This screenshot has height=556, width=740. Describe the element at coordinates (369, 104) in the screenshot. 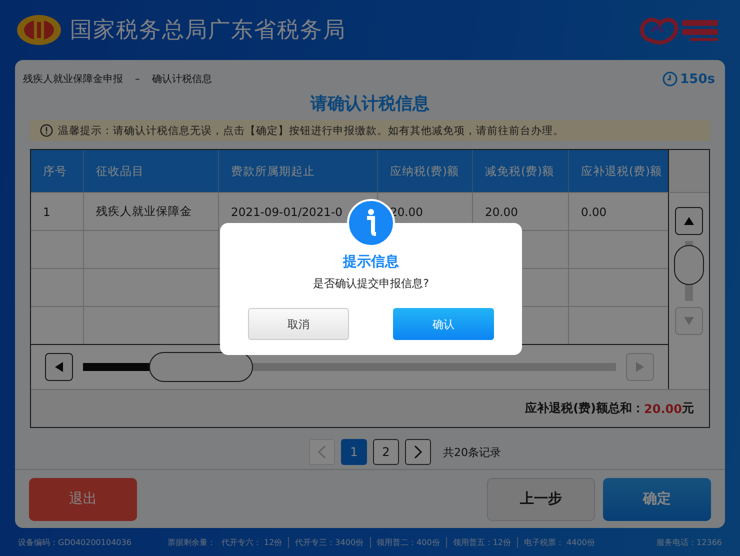

I see `page-title: 请确认计税信息` at that location.